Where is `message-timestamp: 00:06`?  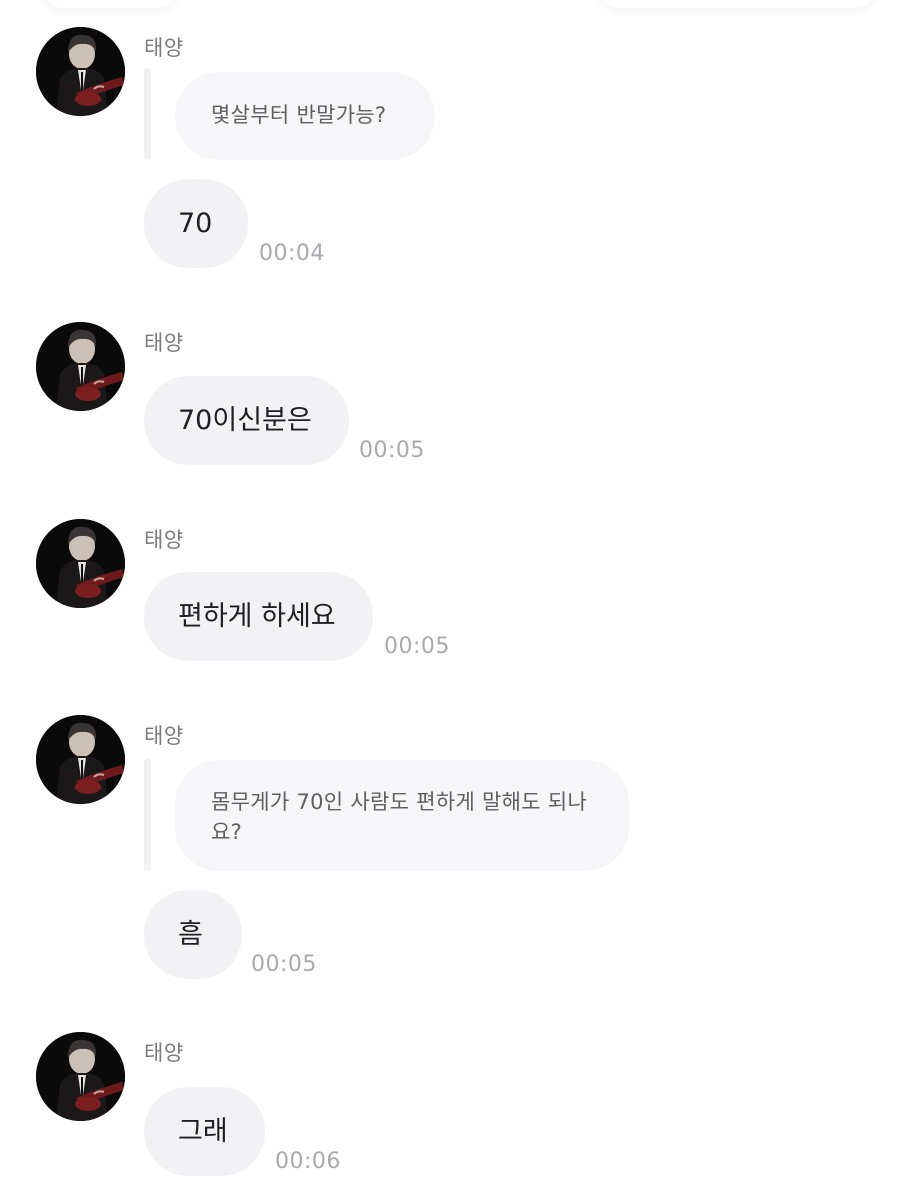
message-timestamp: 00:06 is located at coordinates (308, 1161).